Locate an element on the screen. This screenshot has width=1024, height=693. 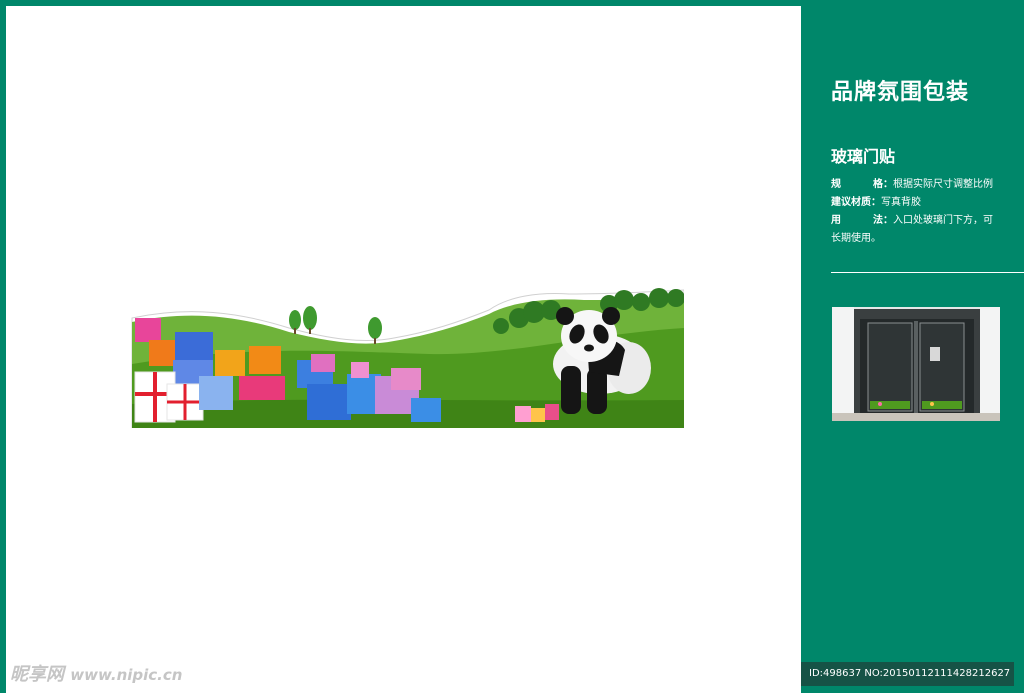
spec-label: 用 法 is located at coordinates (857, 221).